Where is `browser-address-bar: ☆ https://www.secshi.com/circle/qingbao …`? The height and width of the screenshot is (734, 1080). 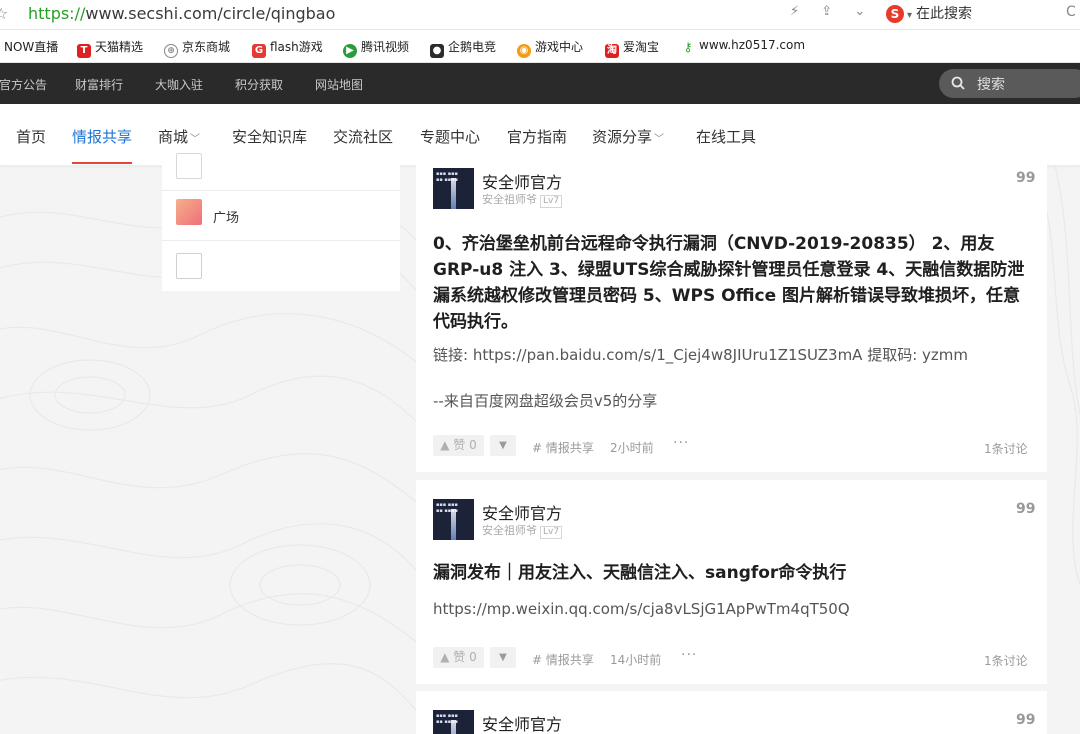 browser-address-bar: ☆ https://www.secshi.com/circle/qingbao … is located at coordinates (540, 15).